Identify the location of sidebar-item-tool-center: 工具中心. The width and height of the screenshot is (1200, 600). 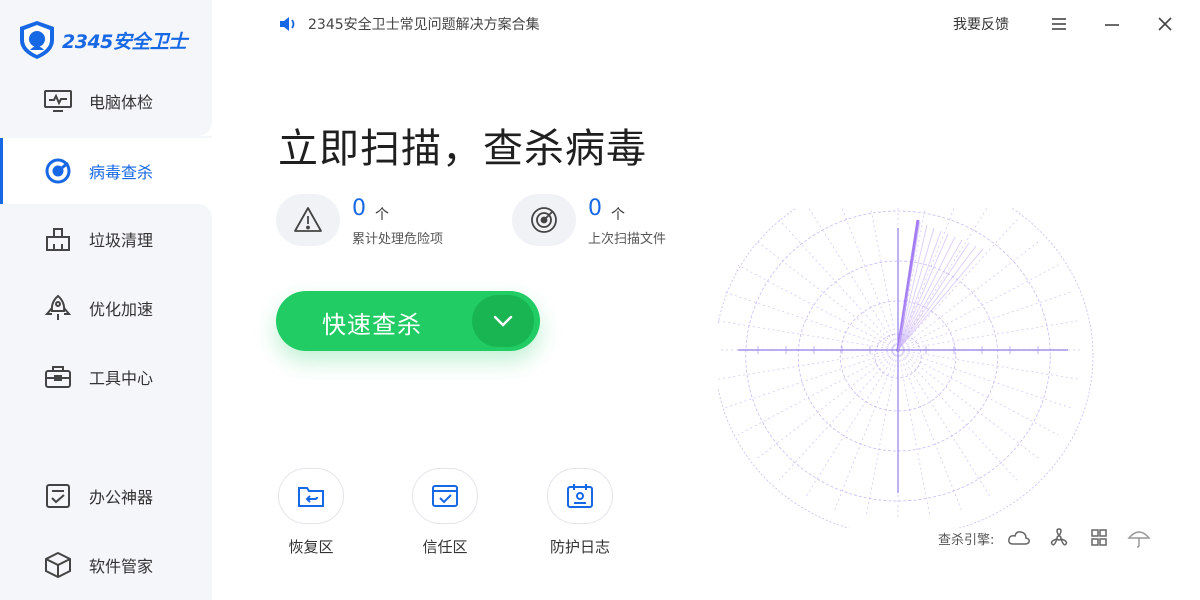
(106, 377).